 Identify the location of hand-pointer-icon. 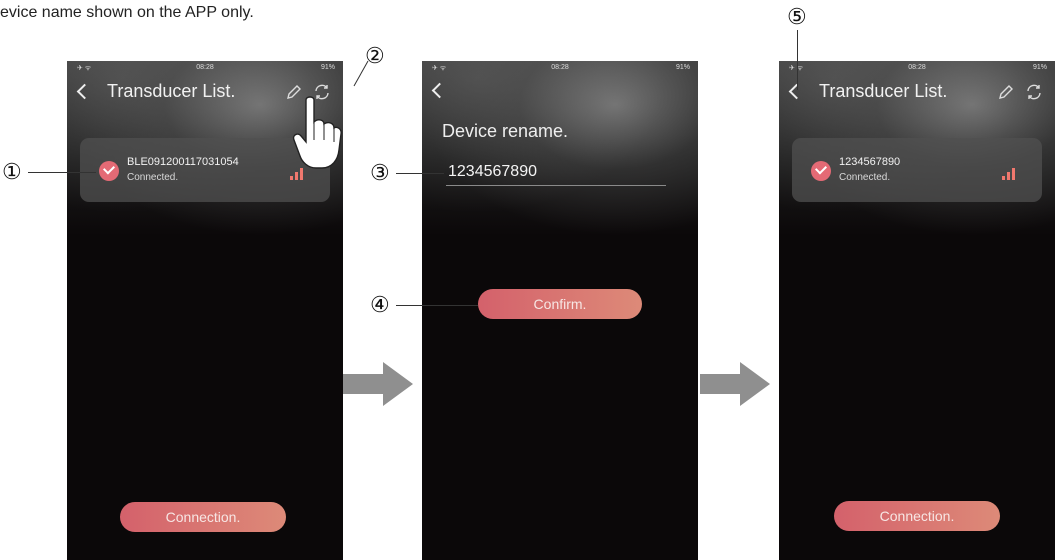
(317, 132).